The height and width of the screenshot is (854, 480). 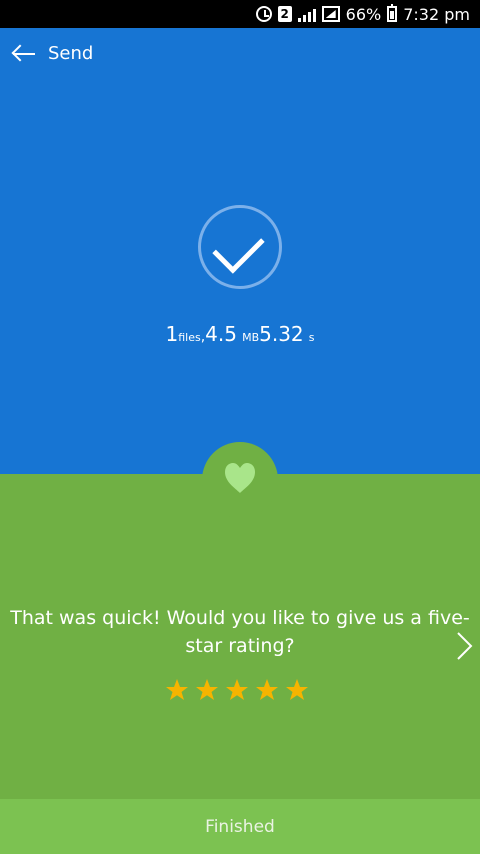 I want to click on checkmark-icon, so click(x=238, y=247).